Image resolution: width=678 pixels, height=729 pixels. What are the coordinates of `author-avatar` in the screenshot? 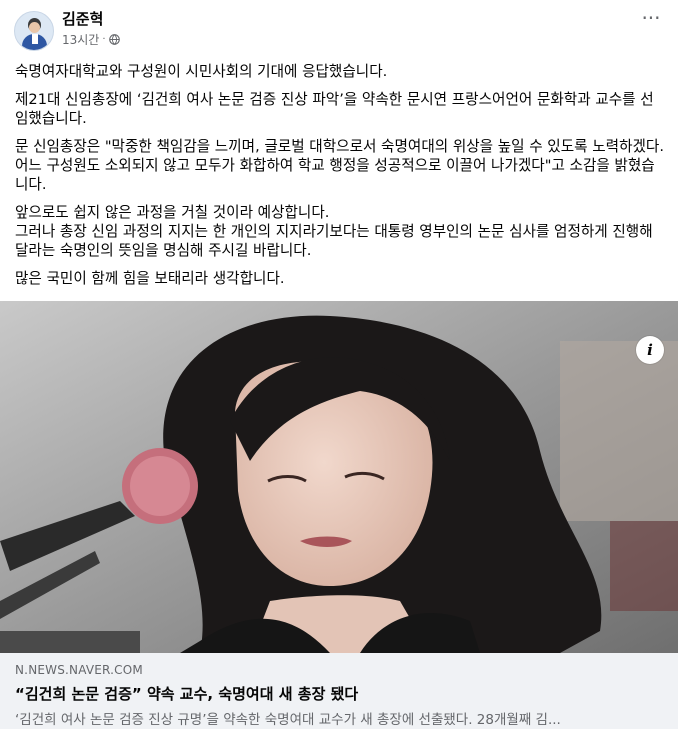 It's located at (34, 31).